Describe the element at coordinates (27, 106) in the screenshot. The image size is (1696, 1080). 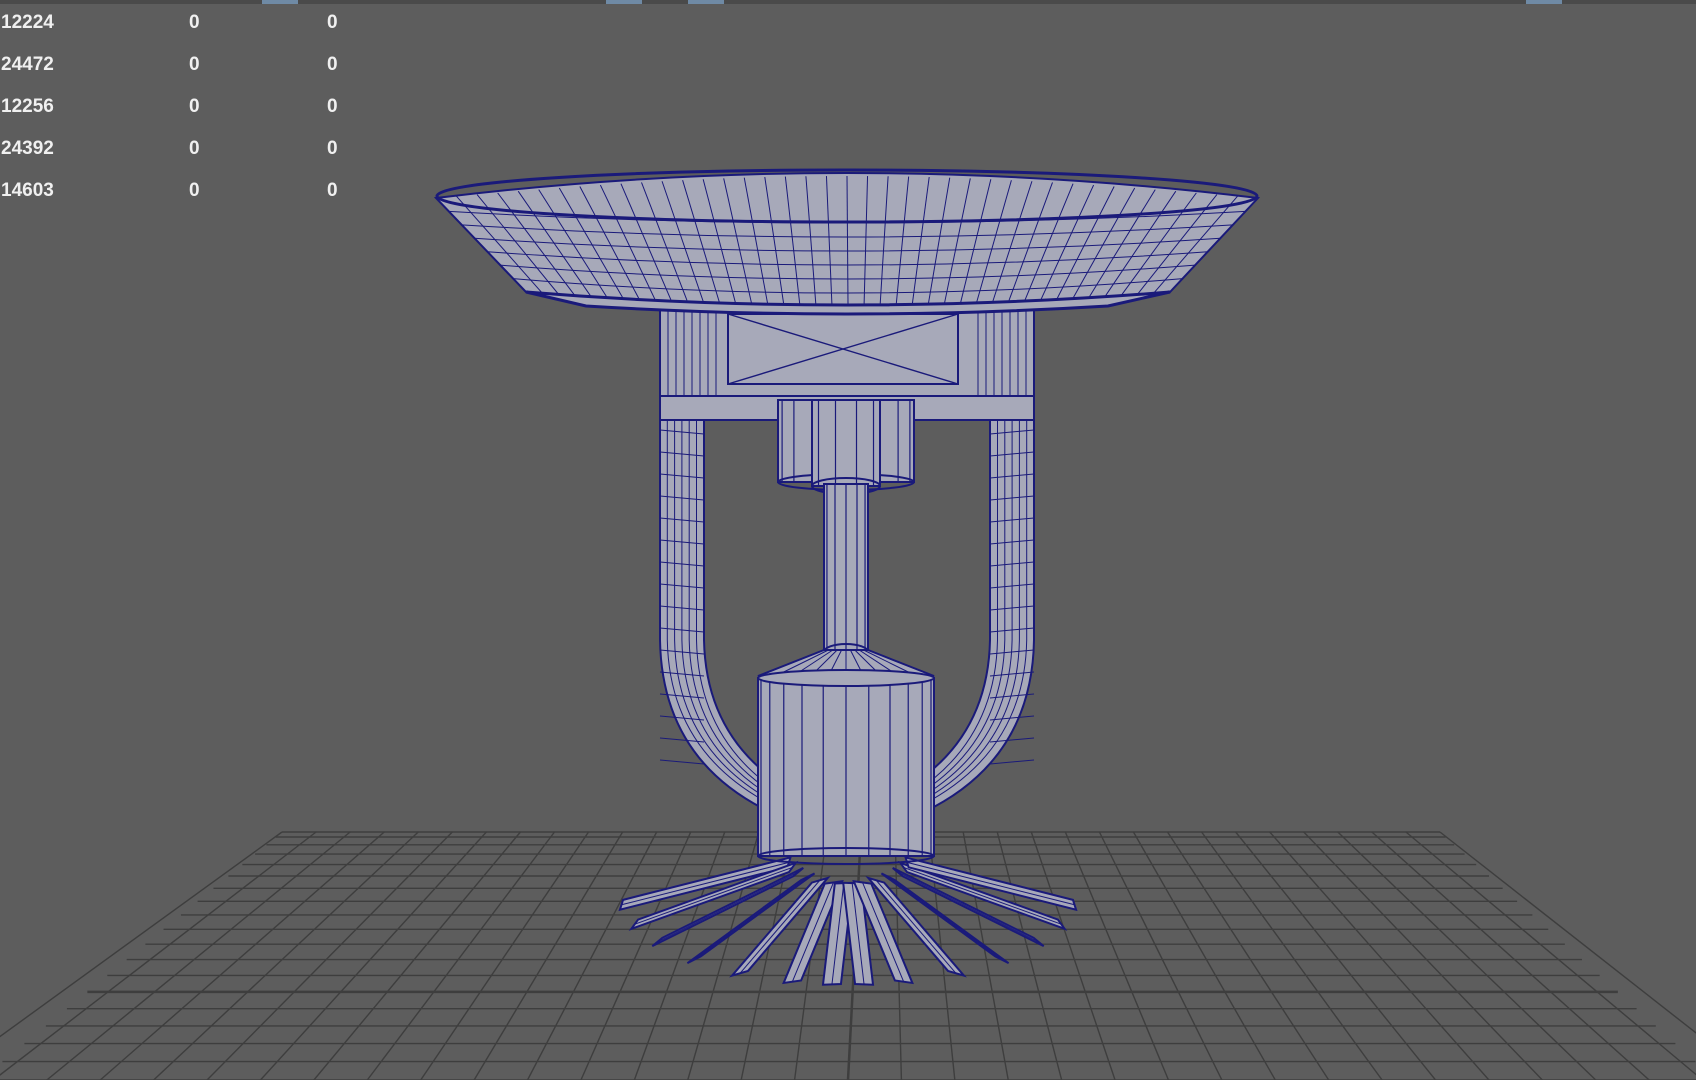
I see `hud-value: 12256` at that location.